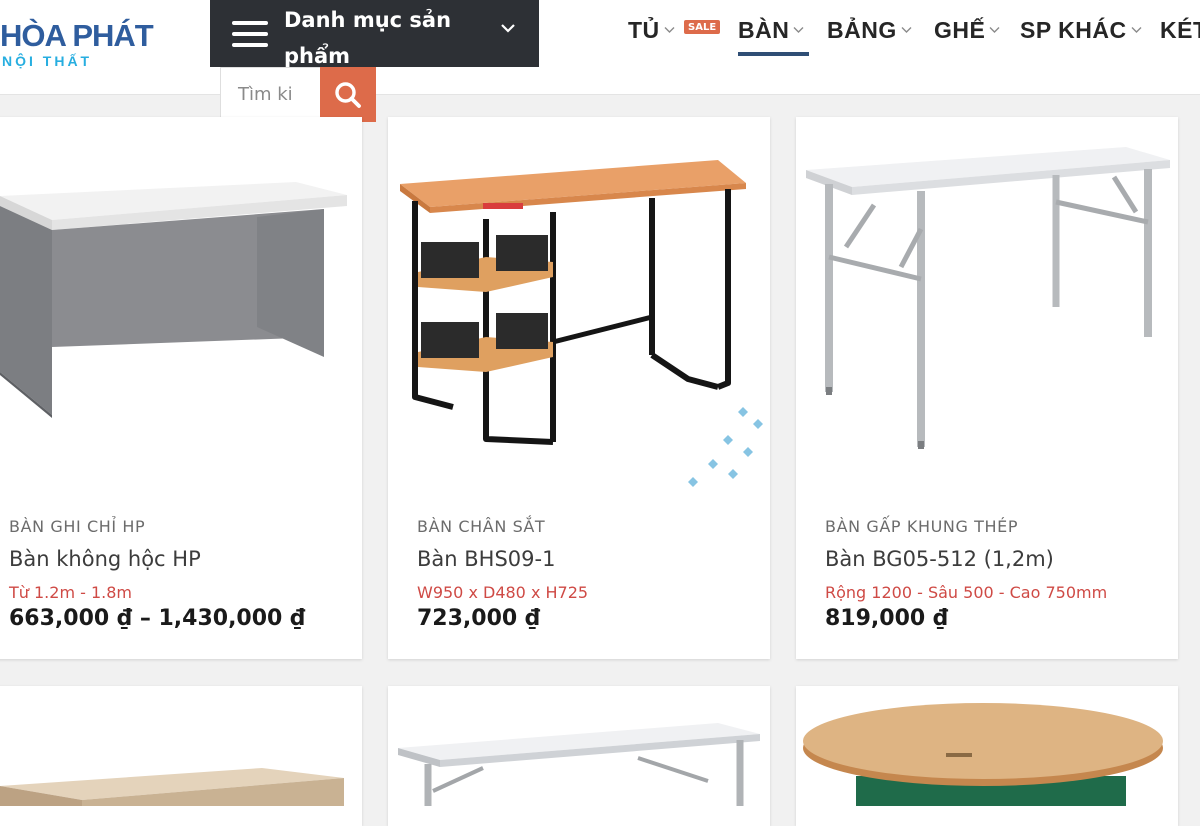 The width and height of the screenshot is (1200, 826). I want to click on nav-item-ban: BÀN, so click(771, 30).